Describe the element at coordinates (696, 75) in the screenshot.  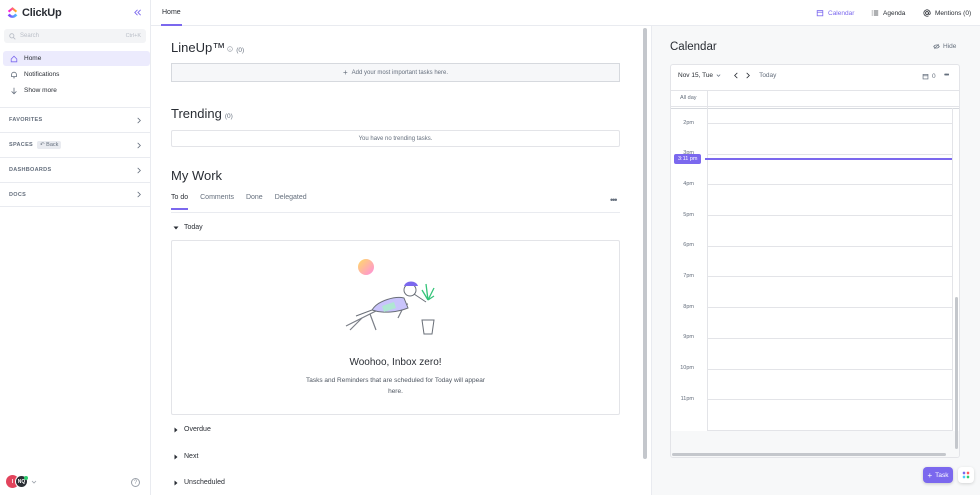
I see `current-date: Nov 15, Tue` at that location.